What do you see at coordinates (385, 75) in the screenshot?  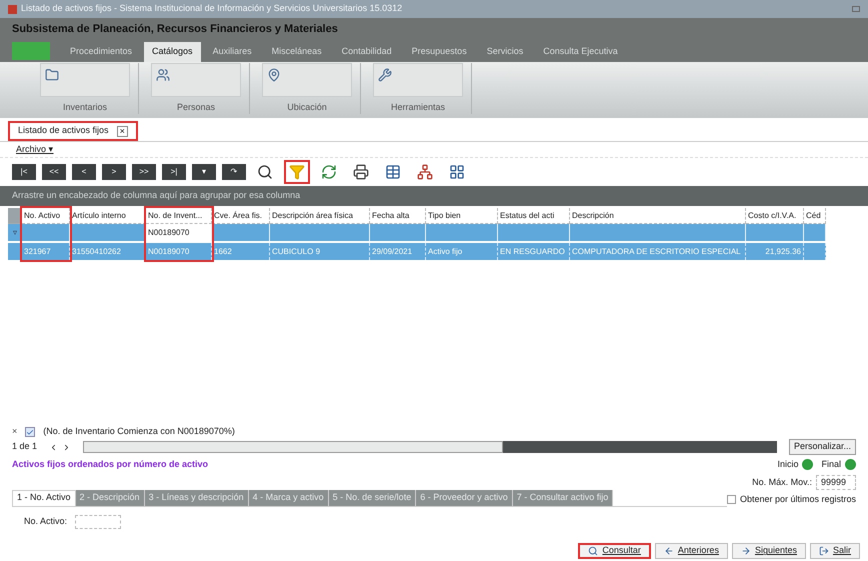 I see `wrench-icon` at bounding box center [385, 75].